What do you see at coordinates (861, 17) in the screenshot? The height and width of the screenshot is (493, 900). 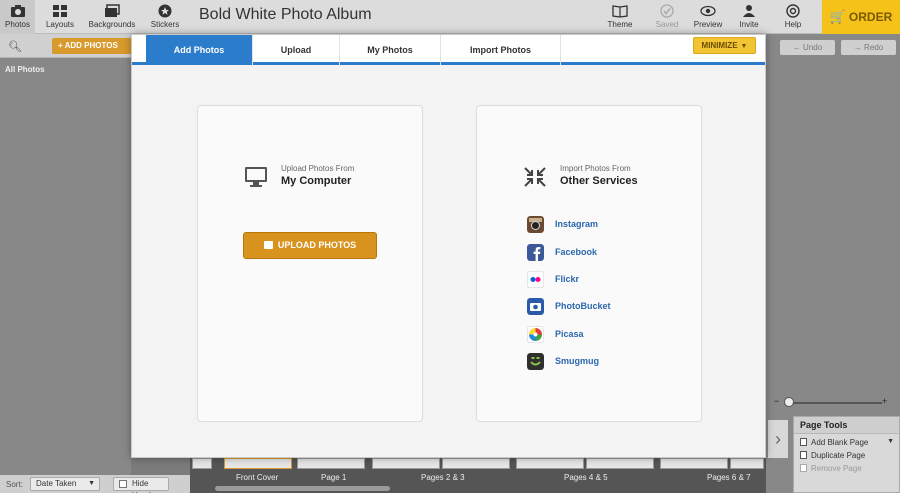 I see `order-button: 🛒 ORDER` at bounding box center [861, 17].